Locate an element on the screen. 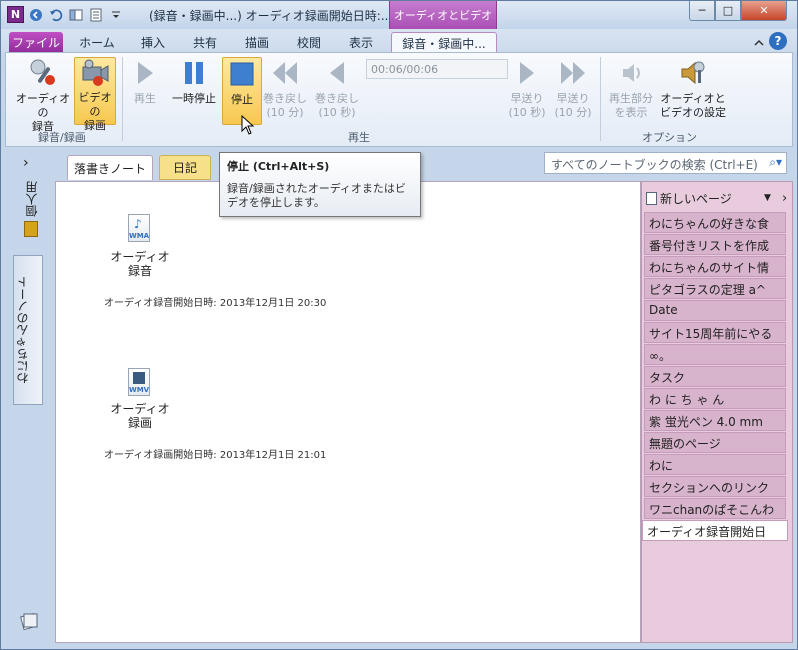  tab-view: 表示 is located at coordinates (361, 42).